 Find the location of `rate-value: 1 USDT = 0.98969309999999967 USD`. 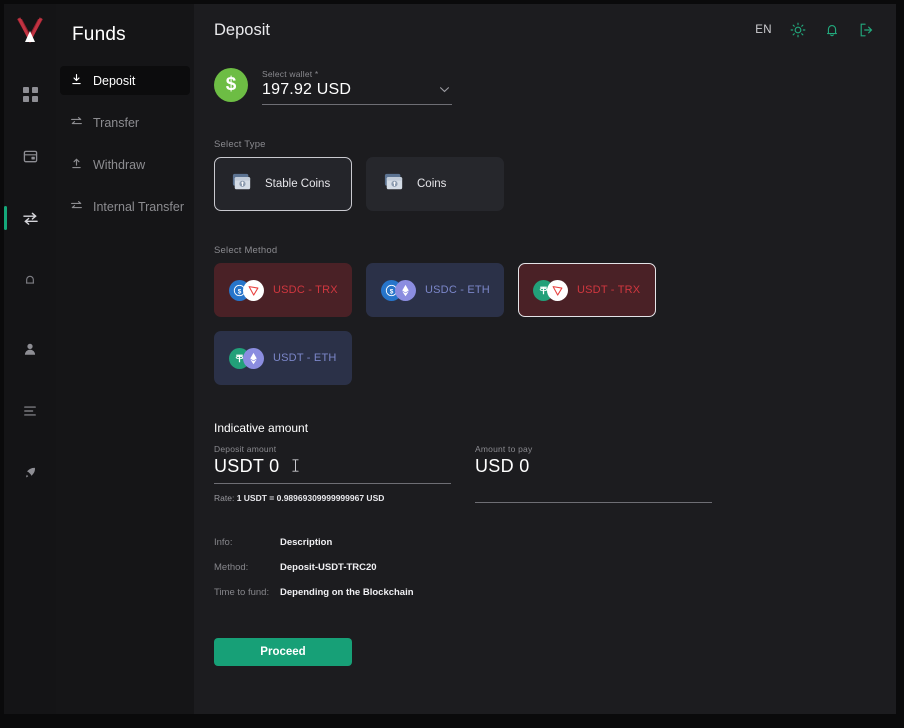

rate-value: 1 USDT = 0.98969309999999967 USD is located at coordinates (310, 498).